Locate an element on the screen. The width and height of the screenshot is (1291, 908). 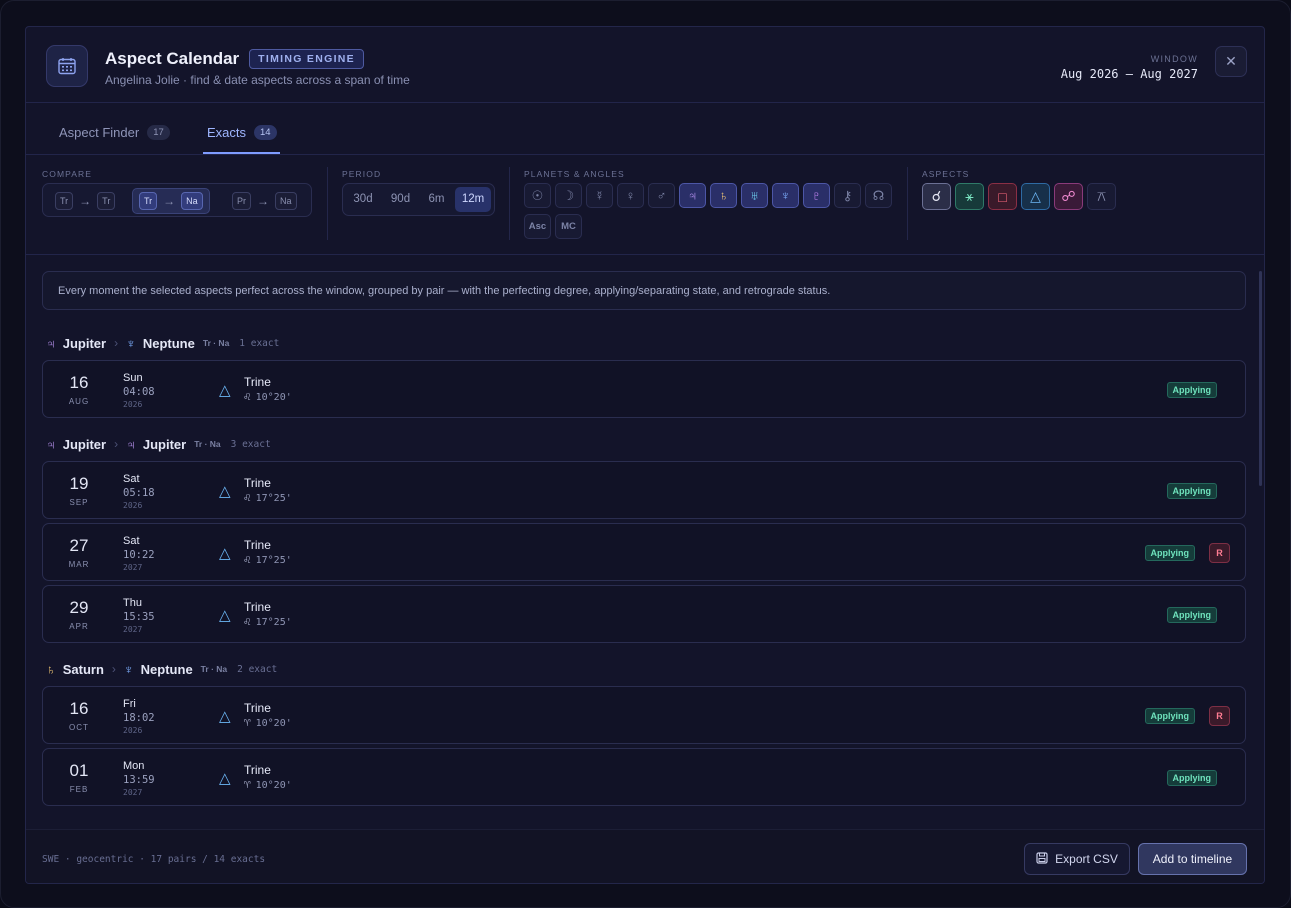
aspect-toggle-quincunx: ⚻ is located at coordinates (1101, 196).